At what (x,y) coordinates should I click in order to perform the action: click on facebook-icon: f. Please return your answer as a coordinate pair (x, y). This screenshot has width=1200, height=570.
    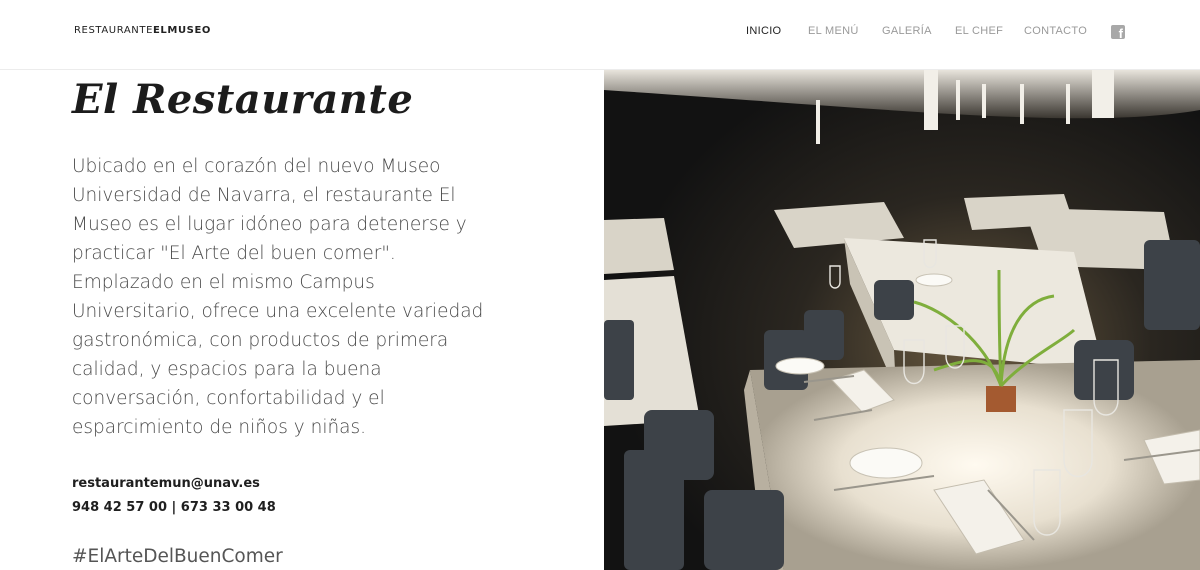
    Looking at the image, I should click on (1118, 33).